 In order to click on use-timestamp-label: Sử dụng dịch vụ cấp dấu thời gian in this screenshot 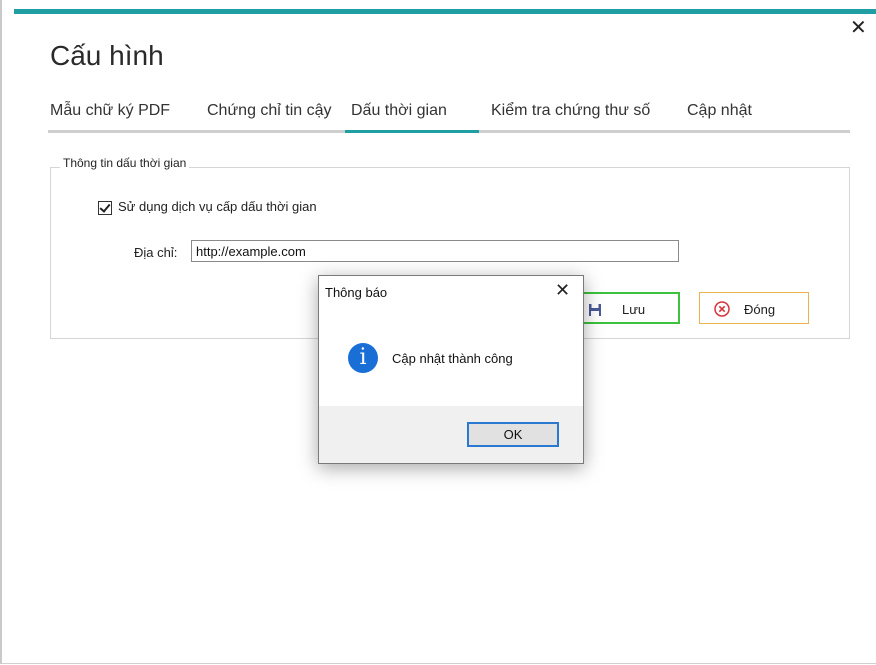, I will do `click(217, 206)`.